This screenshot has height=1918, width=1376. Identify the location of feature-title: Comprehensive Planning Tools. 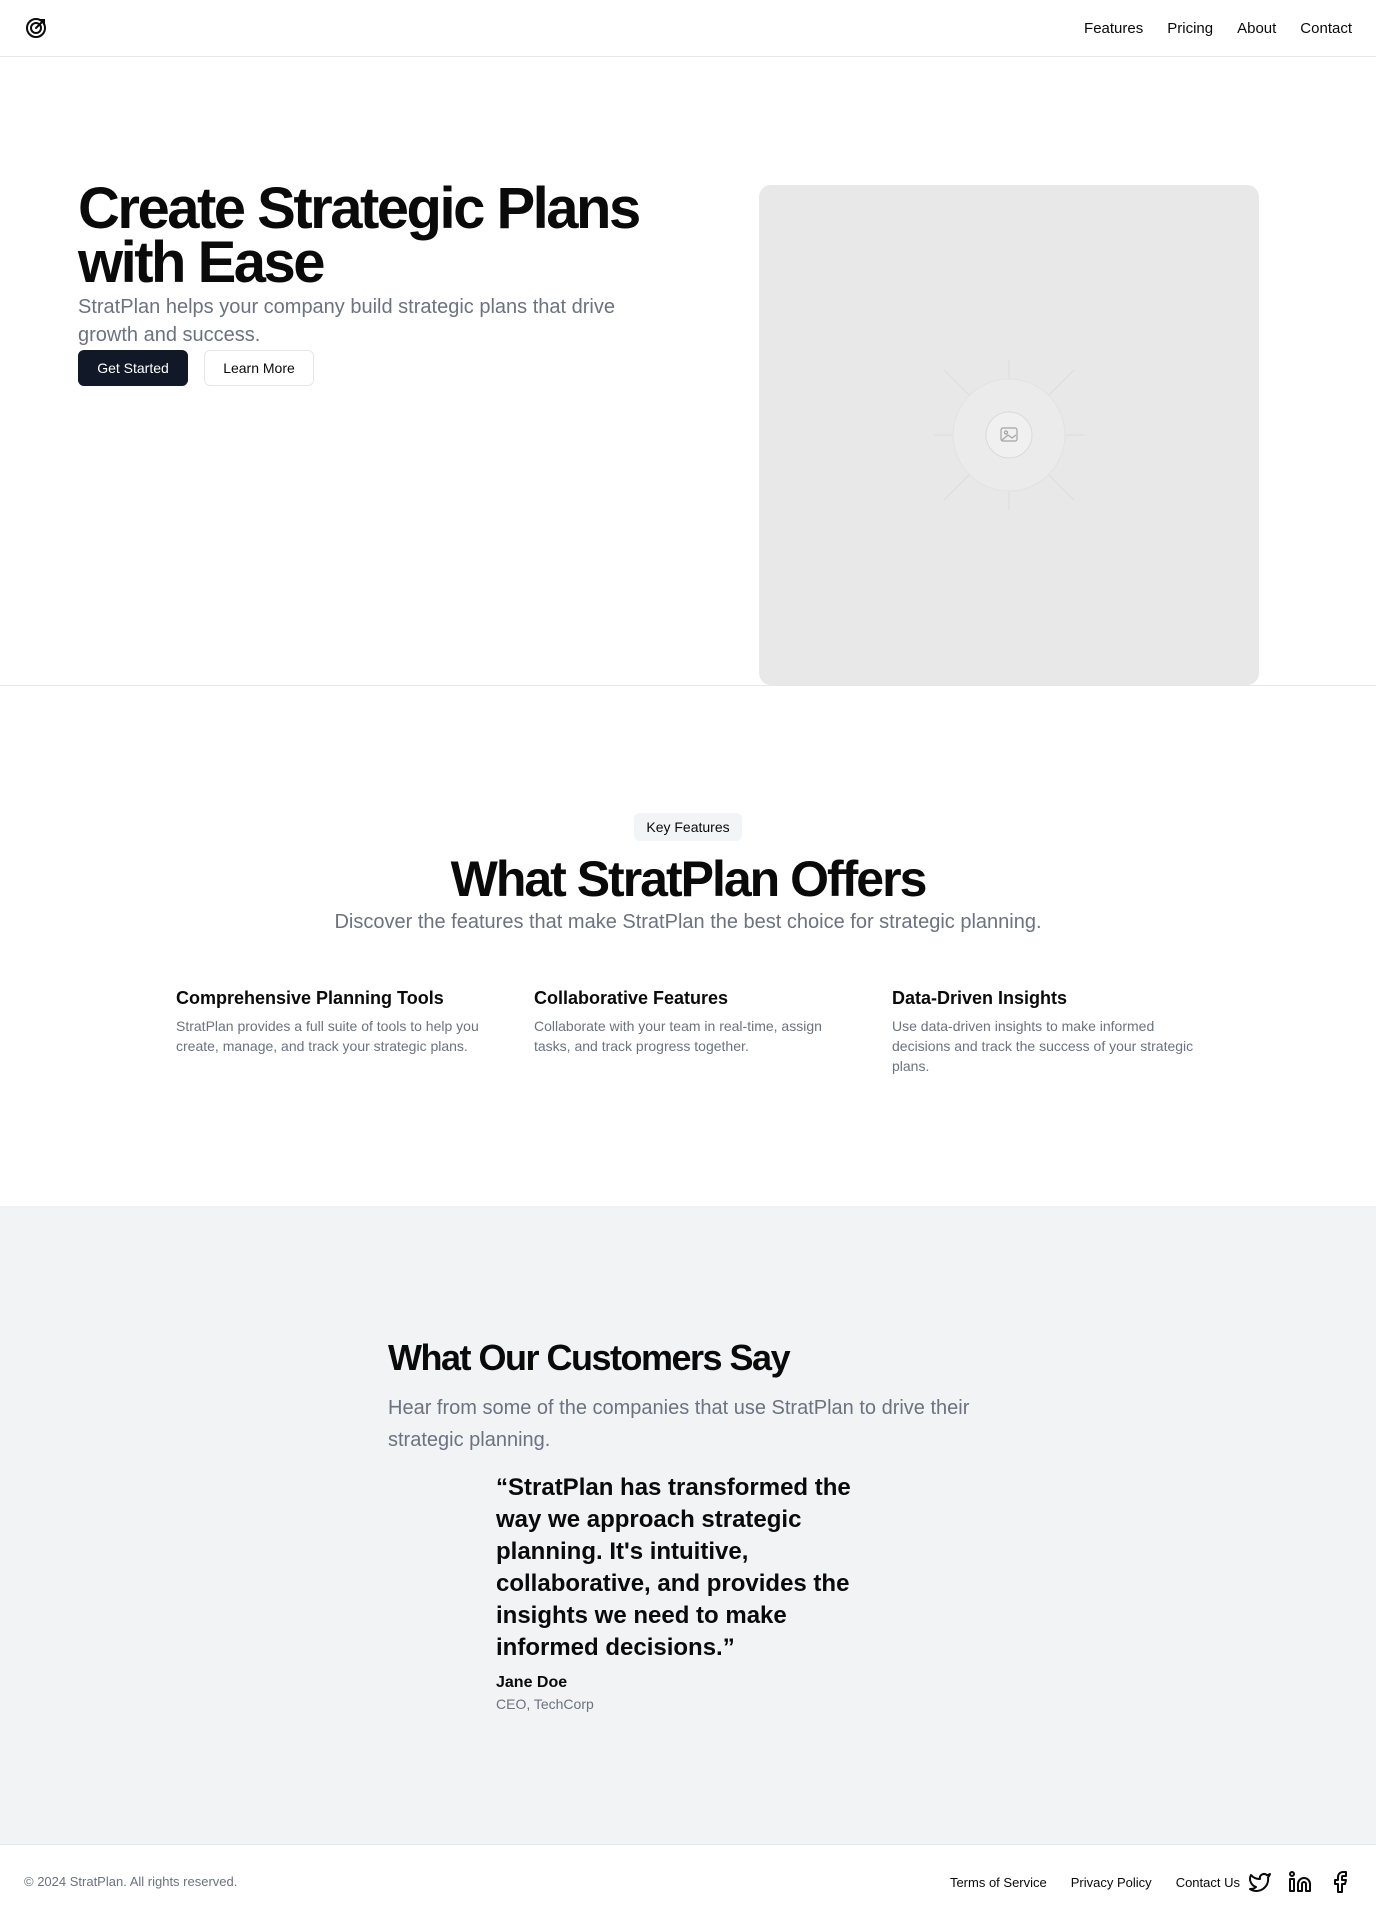
(310, 998).